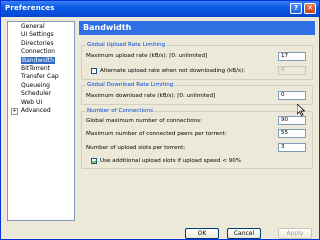 Image resolution: width=320 pixels, height=240 pixels. I want to click on tree-item-directories: Directories, so click(41, 44).